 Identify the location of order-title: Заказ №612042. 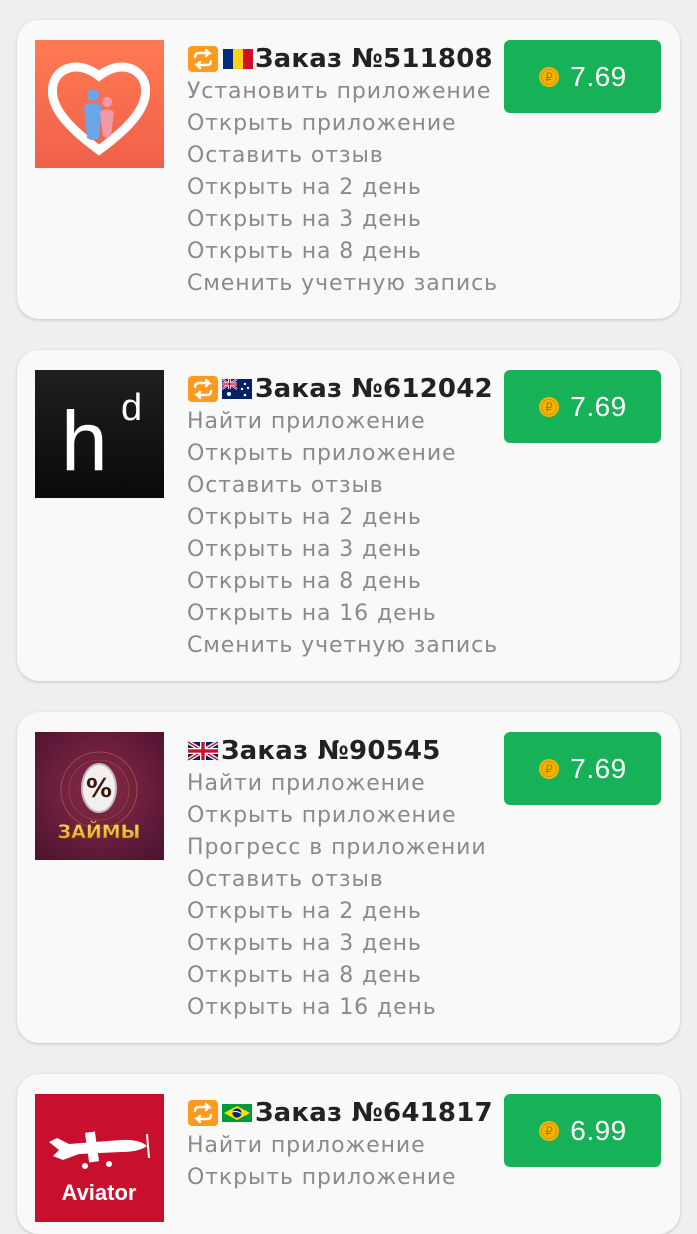
(374, 389).